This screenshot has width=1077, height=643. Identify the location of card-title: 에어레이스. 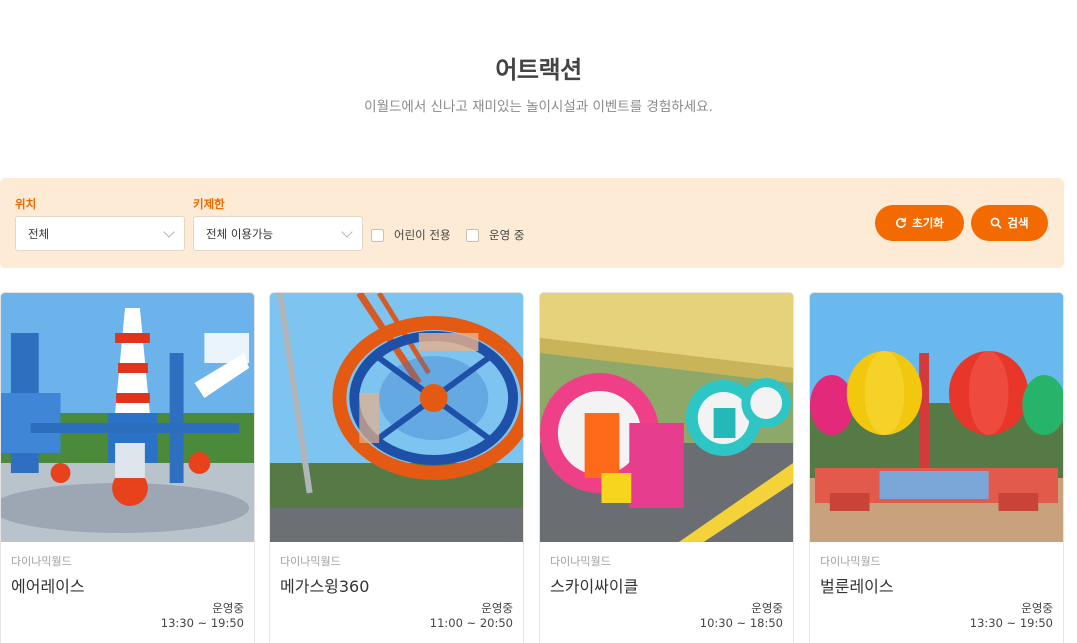
(48, 586).